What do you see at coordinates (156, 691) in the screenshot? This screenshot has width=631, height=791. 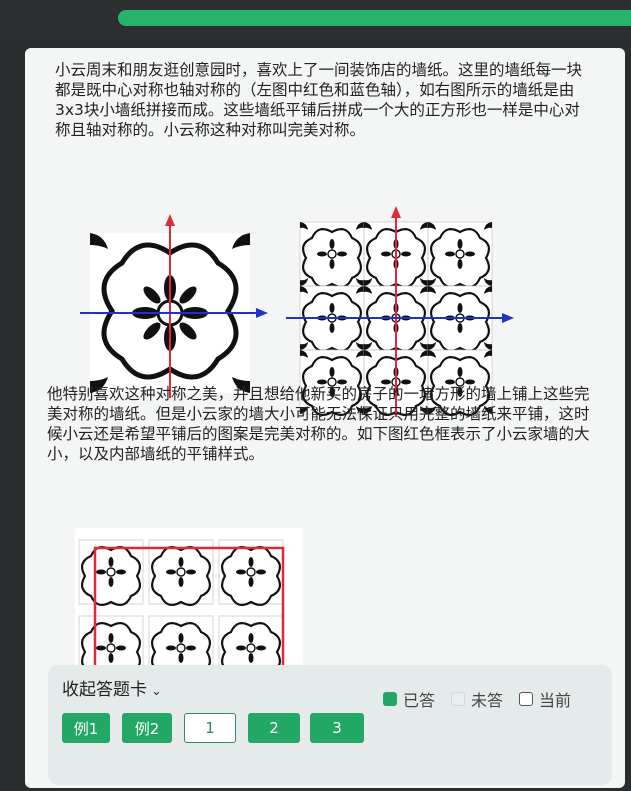 I see `chevron-down-icon: ⌄` at bounding box center [156, 691].